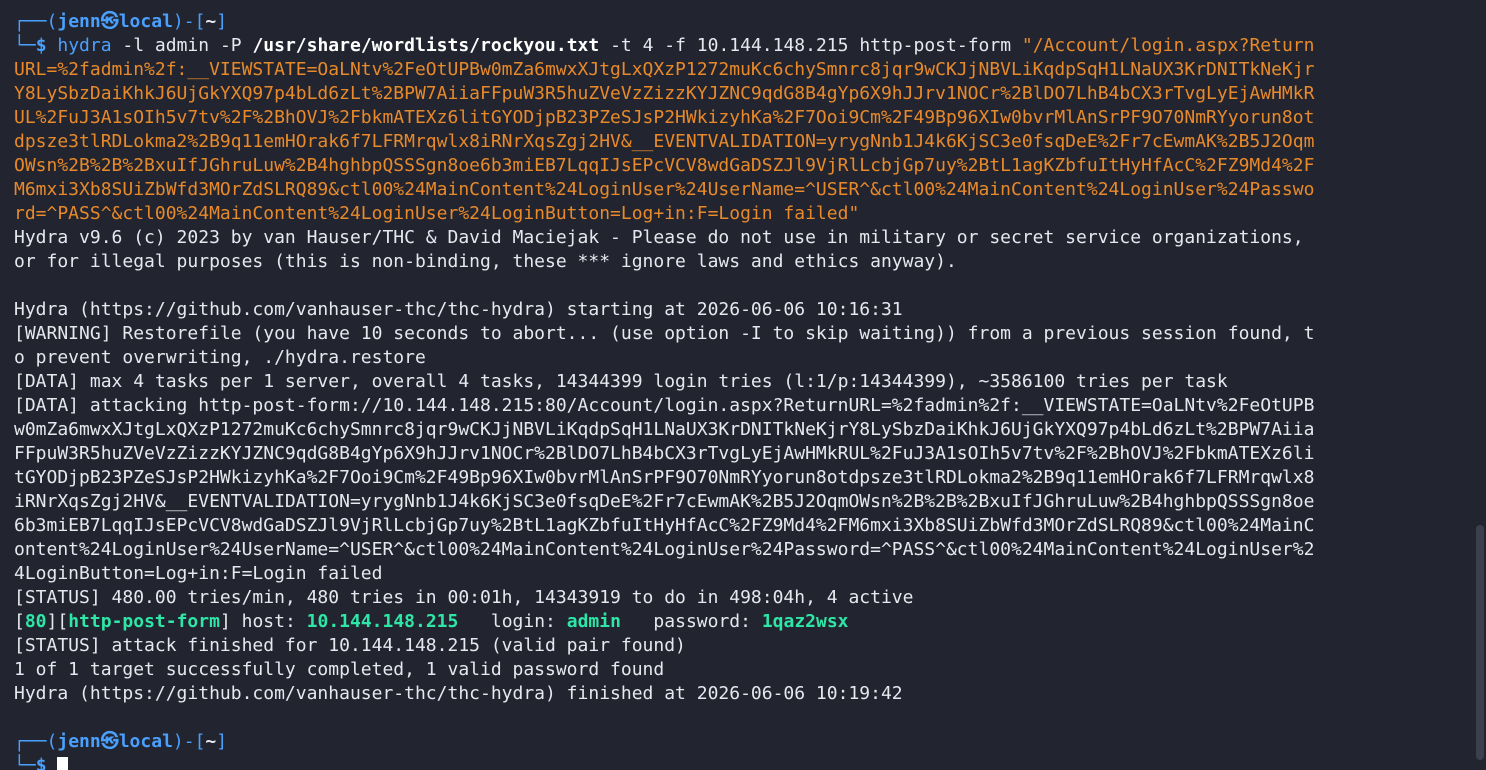  Describe the element at coordinates (225, 621) in the screenshot. I see `found-service-close: ]` at that location.